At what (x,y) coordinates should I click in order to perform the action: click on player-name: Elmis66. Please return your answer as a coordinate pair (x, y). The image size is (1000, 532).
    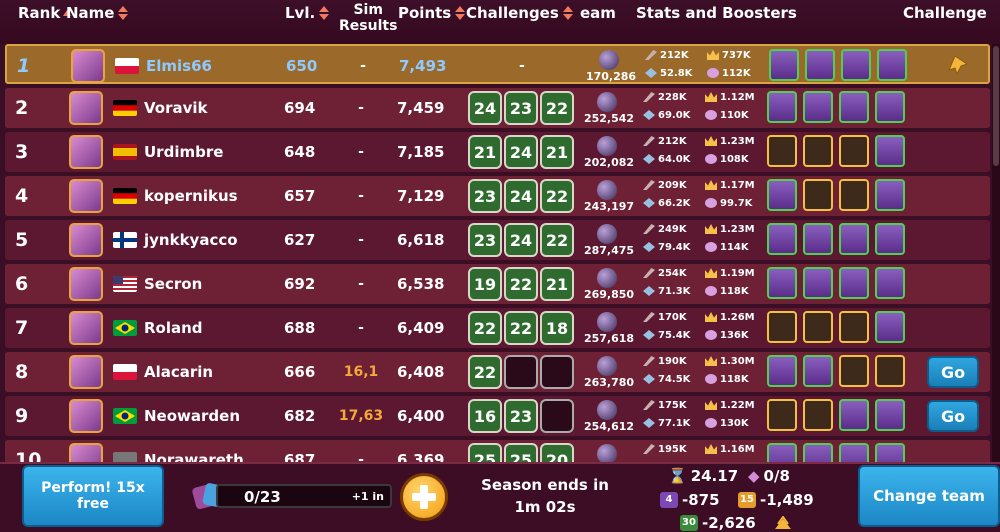
    Looking at the image, I should click on (179, 66).